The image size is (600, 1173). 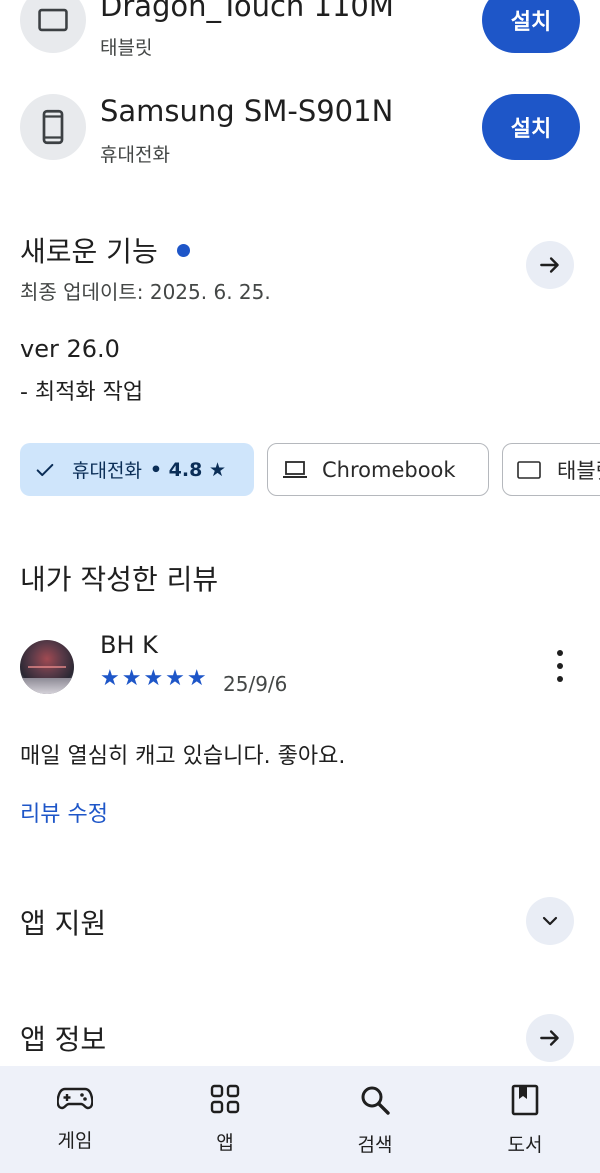 What do you see at coordinates (82, 392) in the screenshot?
I see `release-notes: - 최적화 작업` at bounding box center [82, 392].